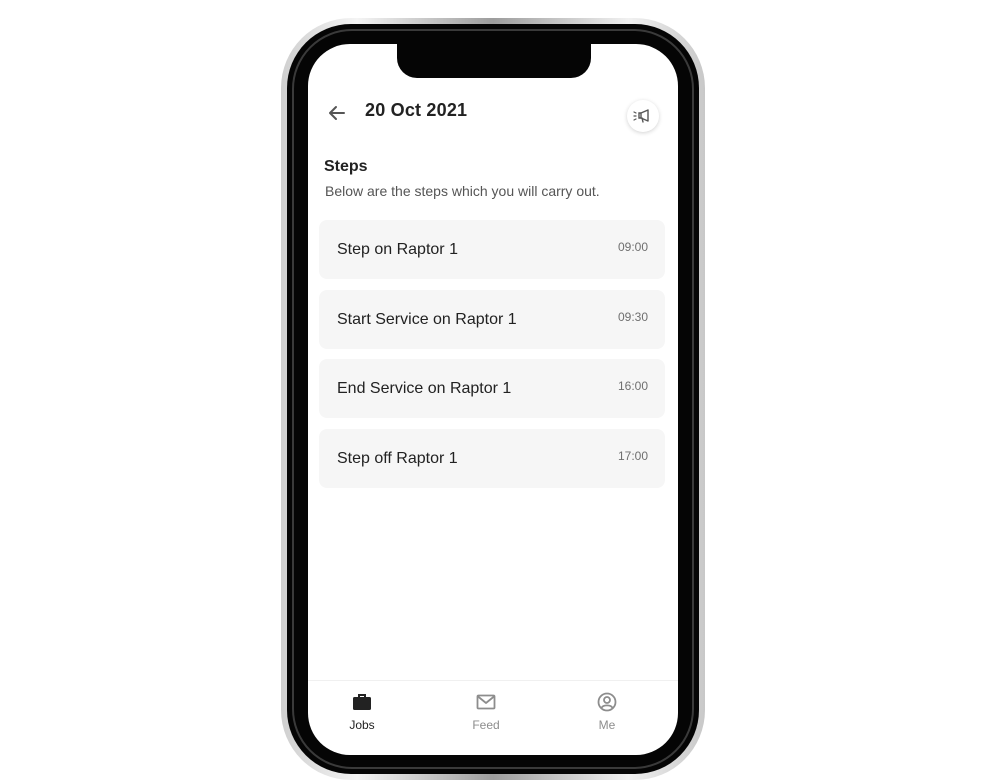  I want to click on step-label: End Service on Raptor 1, so click(424, 388).